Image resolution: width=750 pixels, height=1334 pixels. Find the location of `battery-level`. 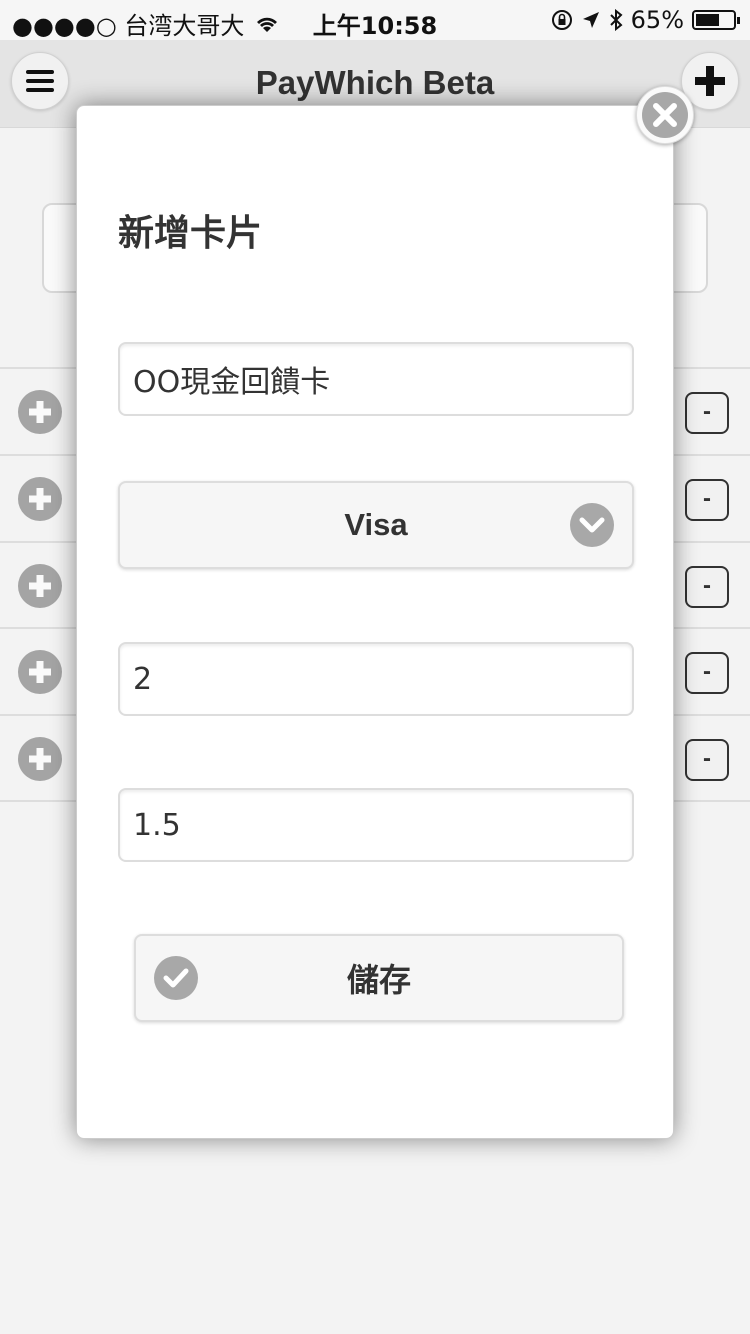

battery-level is located at coordinates (708, 20).